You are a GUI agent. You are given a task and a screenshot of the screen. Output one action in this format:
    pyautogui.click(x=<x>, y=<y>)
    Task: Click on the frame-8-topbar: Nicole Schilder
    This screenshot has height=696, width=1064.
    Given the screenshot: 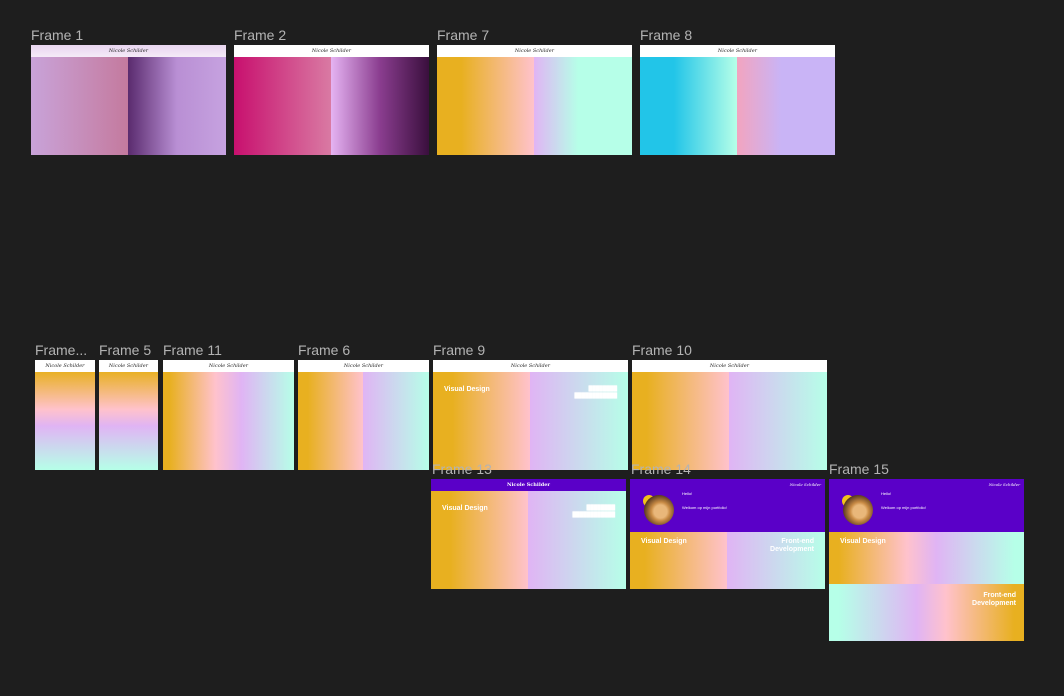 What is the action you would take?
    pyautogui.click(x=737, y=51)
    